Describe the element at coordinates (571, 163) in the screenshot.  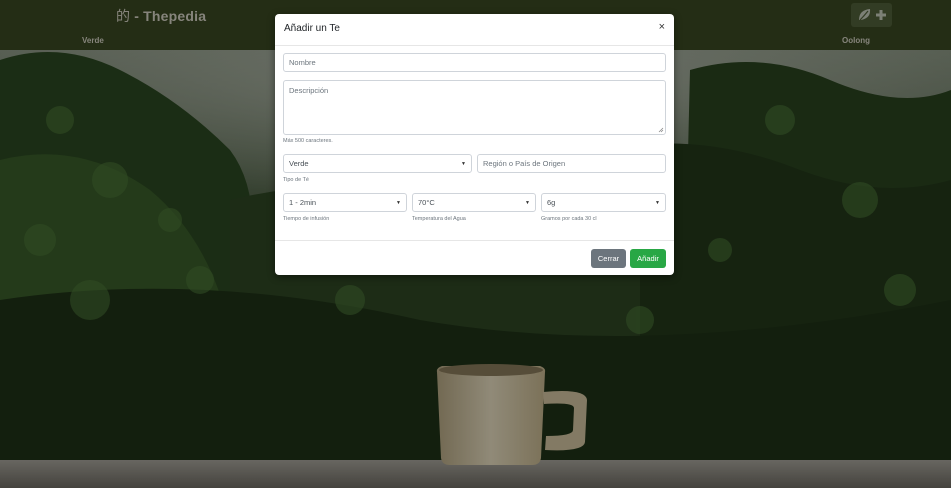
I see `origin-input: Región o País de Origen` at that location.